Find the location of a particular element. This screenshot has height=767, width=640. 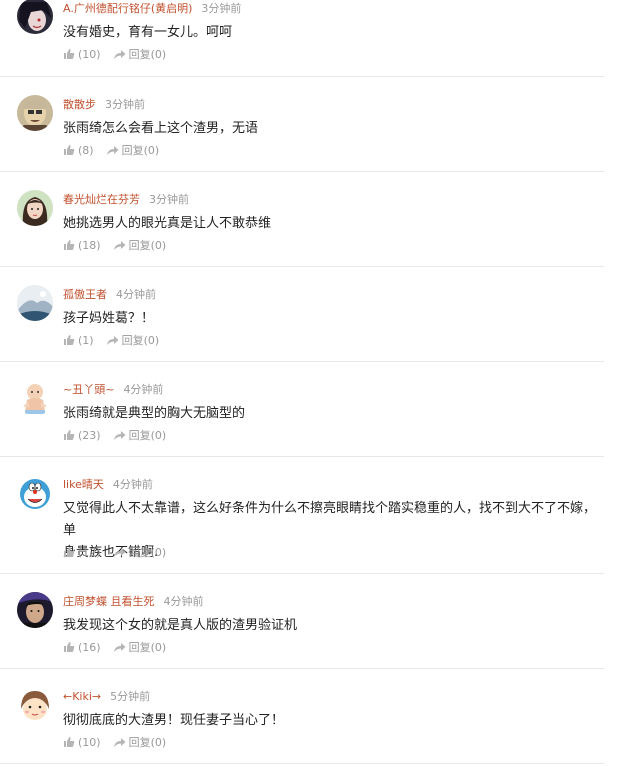

like-button: (18) is located at coordinates (82, 245).